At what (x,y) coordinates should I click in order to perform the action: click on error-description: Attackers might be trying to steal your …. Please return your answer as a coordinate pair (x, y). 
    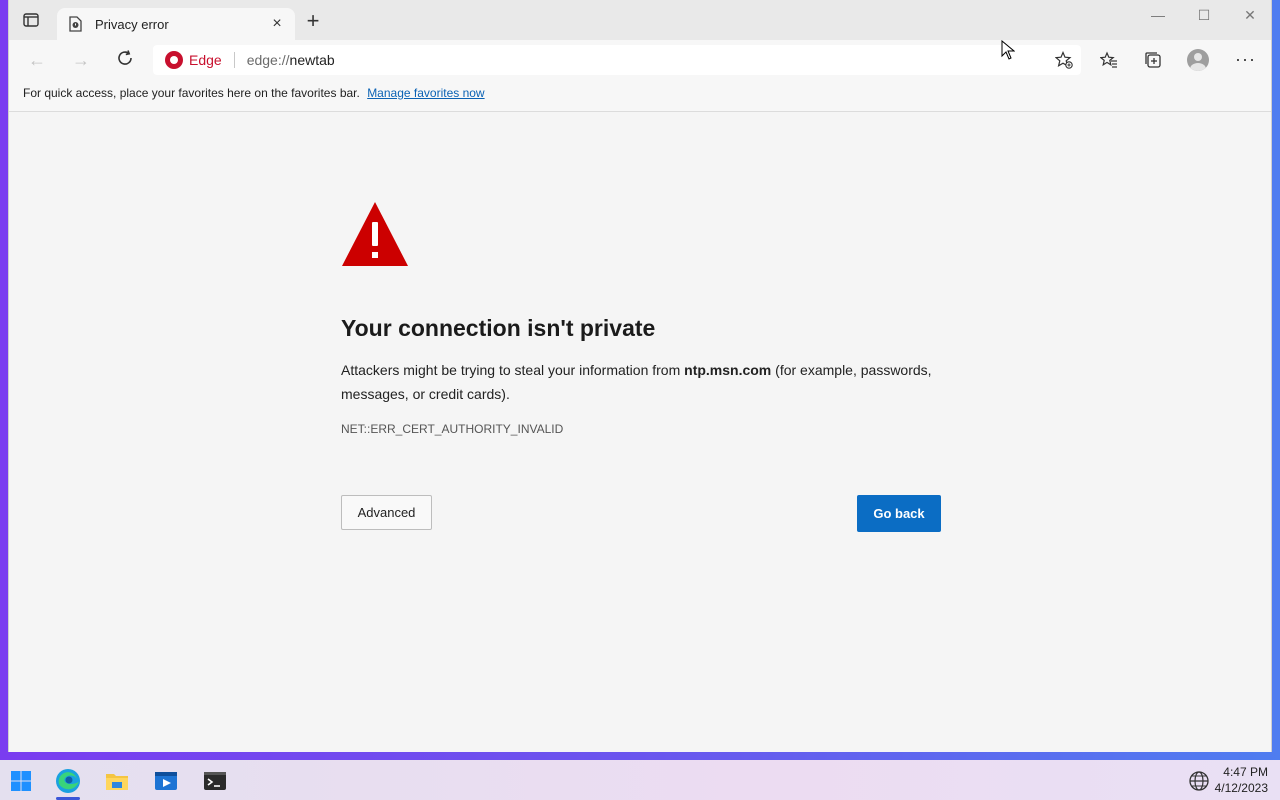
    Looking at the image, I should click on (641, 382).